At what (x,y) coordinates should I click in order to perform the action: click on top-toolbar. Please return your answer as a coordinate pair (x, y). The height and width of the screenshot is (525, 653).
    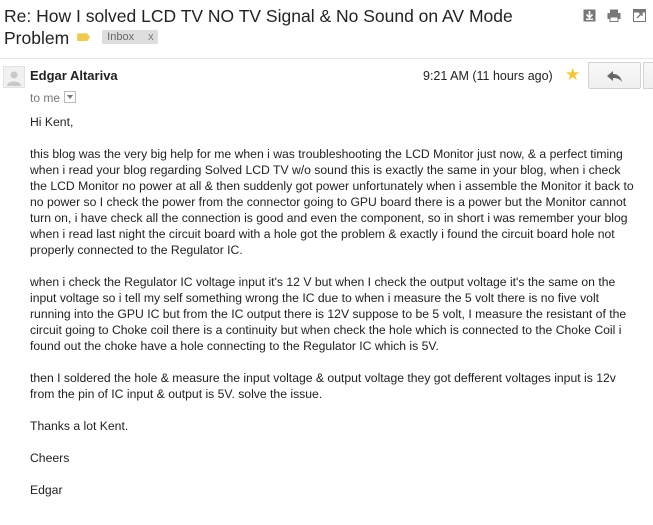
    Looking at the image, I should click on (618, 16).